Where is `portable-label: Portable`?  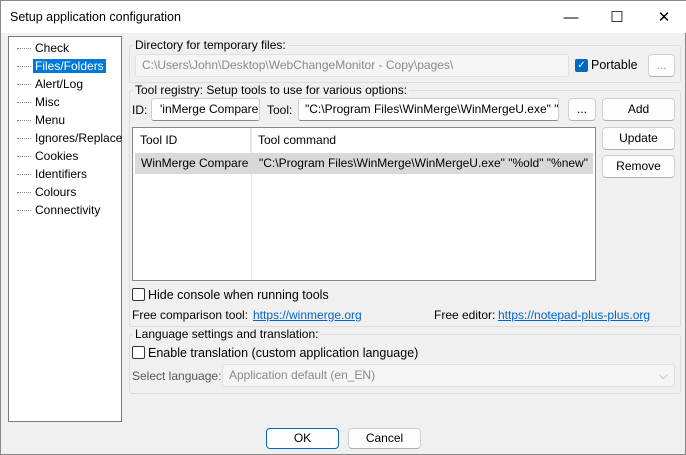 portable-label: Portable is located at coordinates (614, 65).